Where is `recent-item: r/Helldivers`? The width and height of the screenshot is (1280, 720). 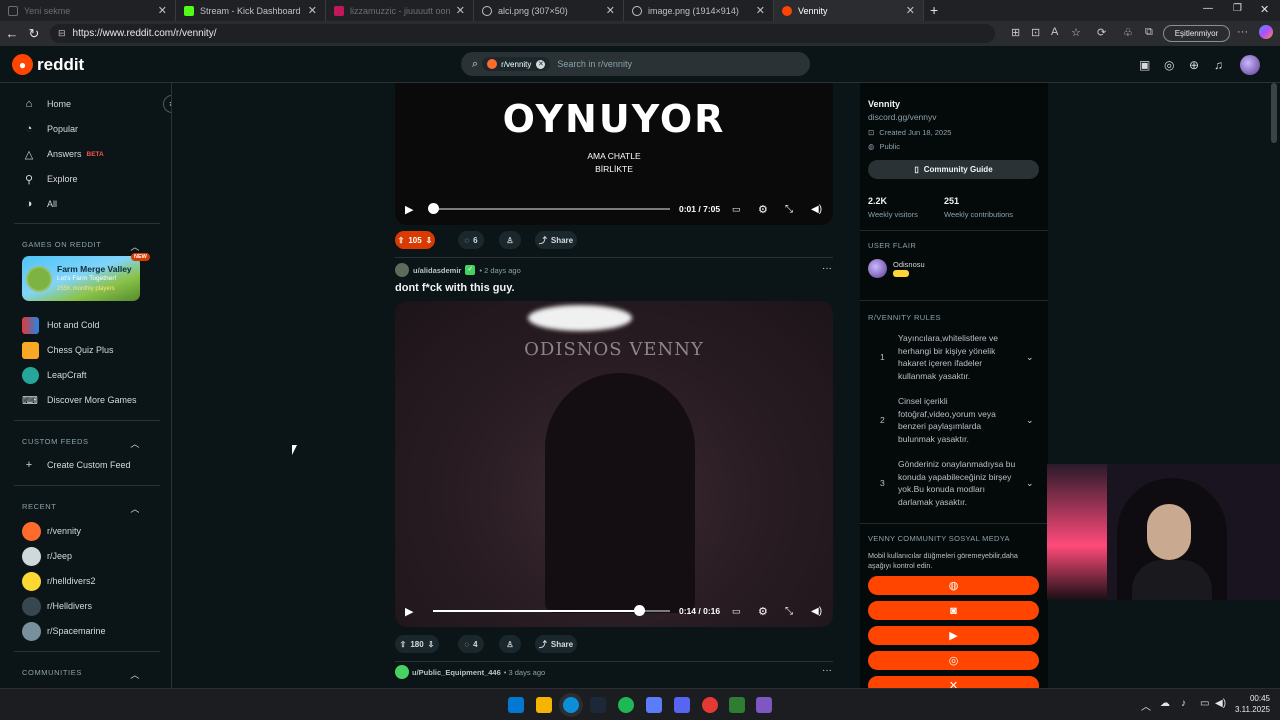 recent-item: r/Helldivers is located at coordinates (57, 606).